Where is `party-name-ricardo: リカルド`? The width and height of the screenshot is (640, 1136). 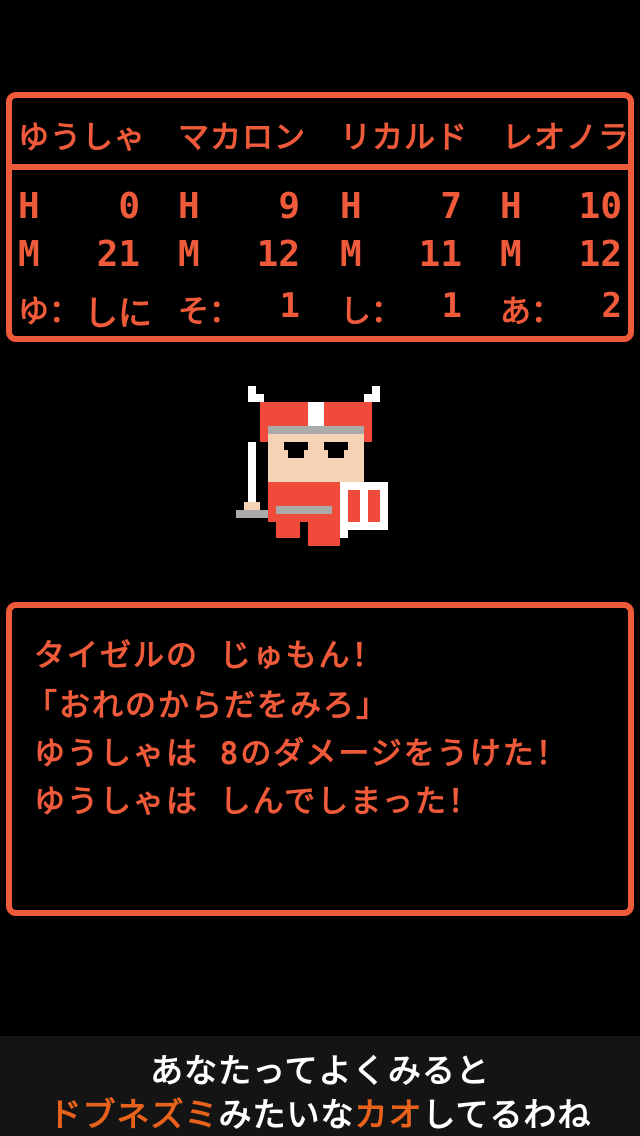 party-name-ricardo: リカルド is located at coordinates (404, 138).